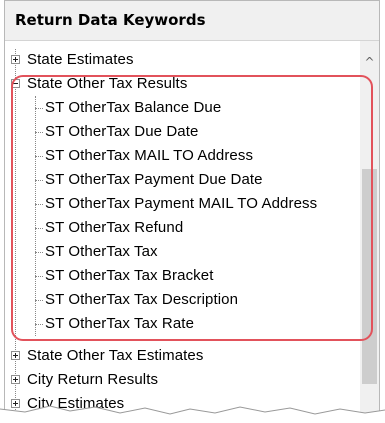 The height and width of the screenshot is (423, 385). I want to click on tree-item-keyword: ST OtherTax Balance Due, so click(182, 109).